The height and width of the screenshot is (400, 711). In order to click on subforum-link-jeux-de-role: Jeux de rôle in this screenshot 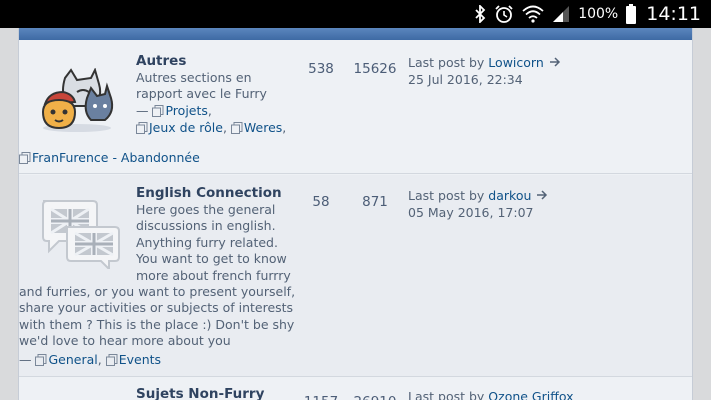, I will do `click(186, 127)`.